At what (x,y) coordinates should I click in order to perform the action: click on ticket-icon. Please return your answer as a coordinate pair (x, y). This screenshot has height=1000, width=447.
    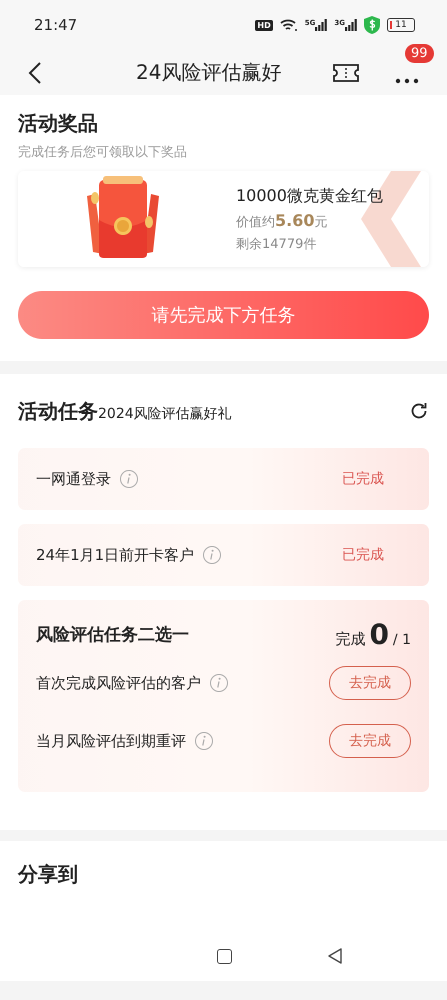
    Looking at the image, I should click on (346, 72).